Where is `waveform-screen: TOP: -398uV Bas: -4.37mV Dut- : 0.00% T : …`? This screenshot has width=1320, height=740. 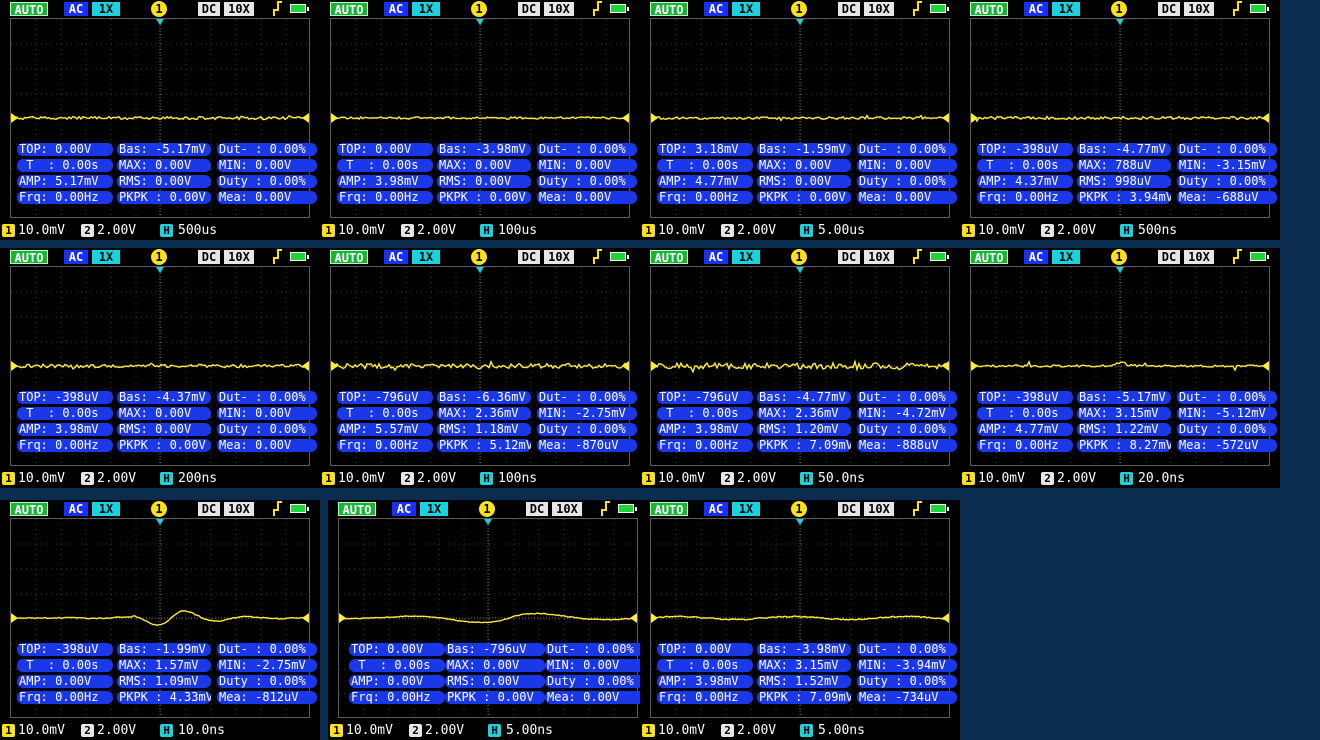
waveform-screen: TOP: -398uV Bas: -4.37mV Dut- : 0.00% T : … is located at coordinates (163, 366).